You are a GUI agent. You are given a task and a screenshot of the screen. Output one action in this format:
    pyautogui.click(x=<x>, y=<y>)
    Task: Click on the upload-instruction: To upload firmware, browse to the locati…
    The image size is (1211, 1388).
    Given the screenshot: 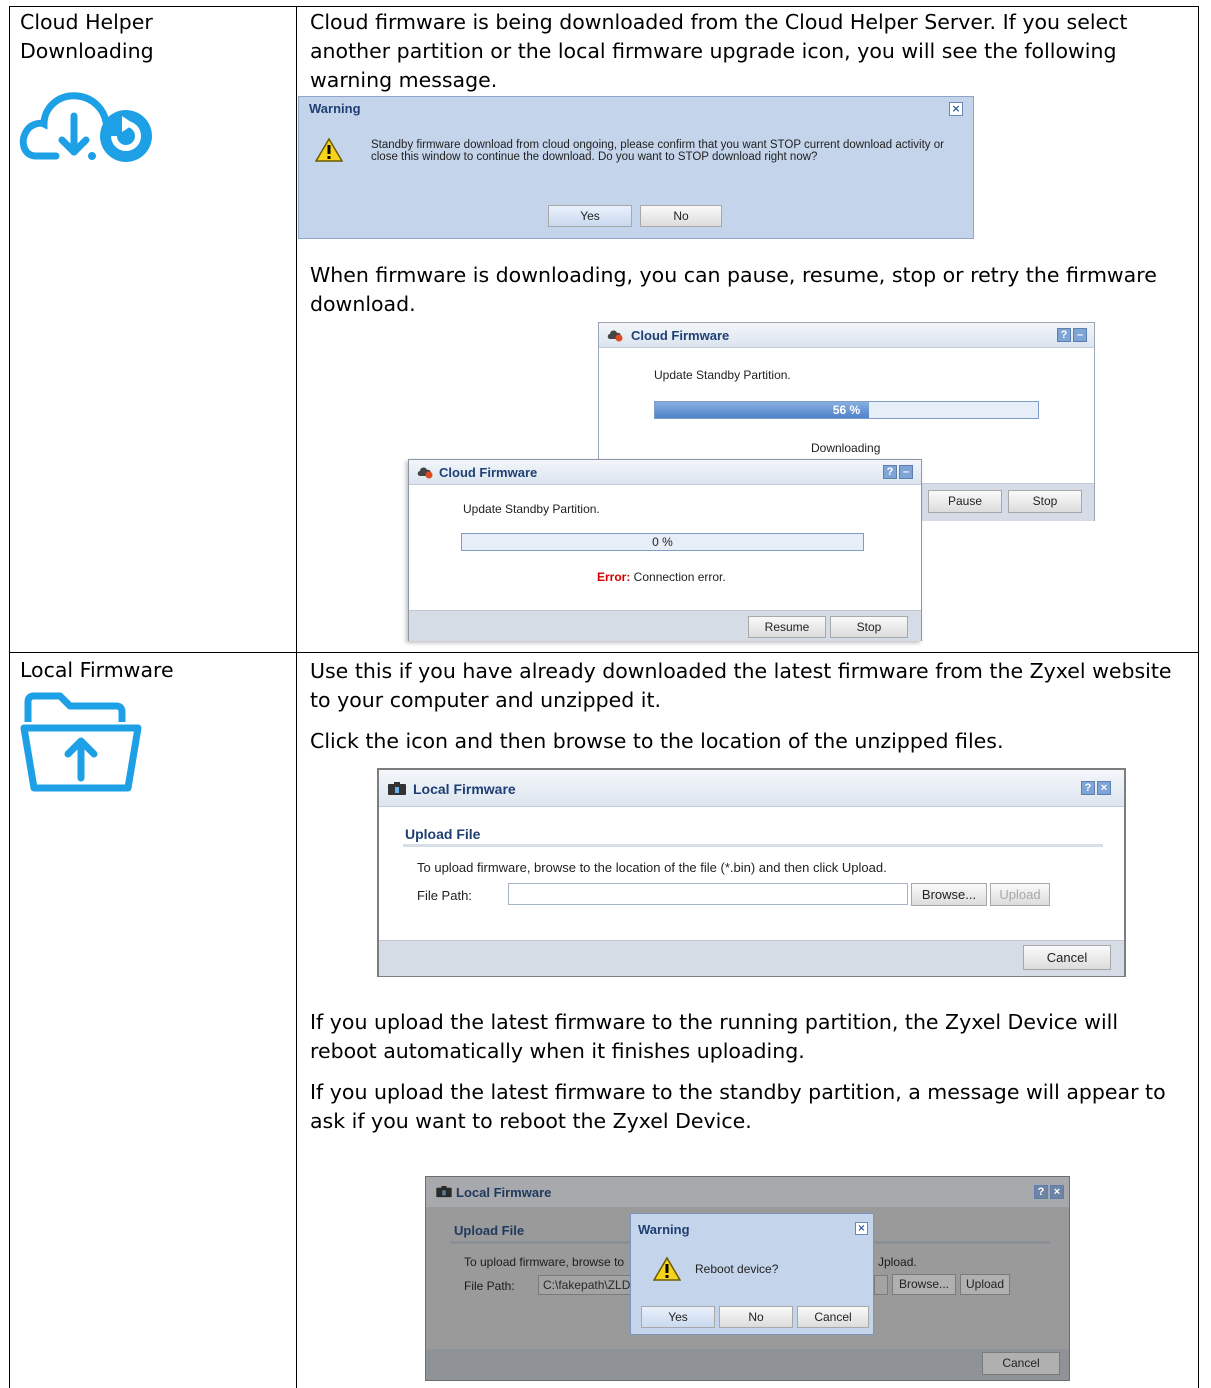 What is the action you would take?
    pyautogui.click(x=652, y=867)
    